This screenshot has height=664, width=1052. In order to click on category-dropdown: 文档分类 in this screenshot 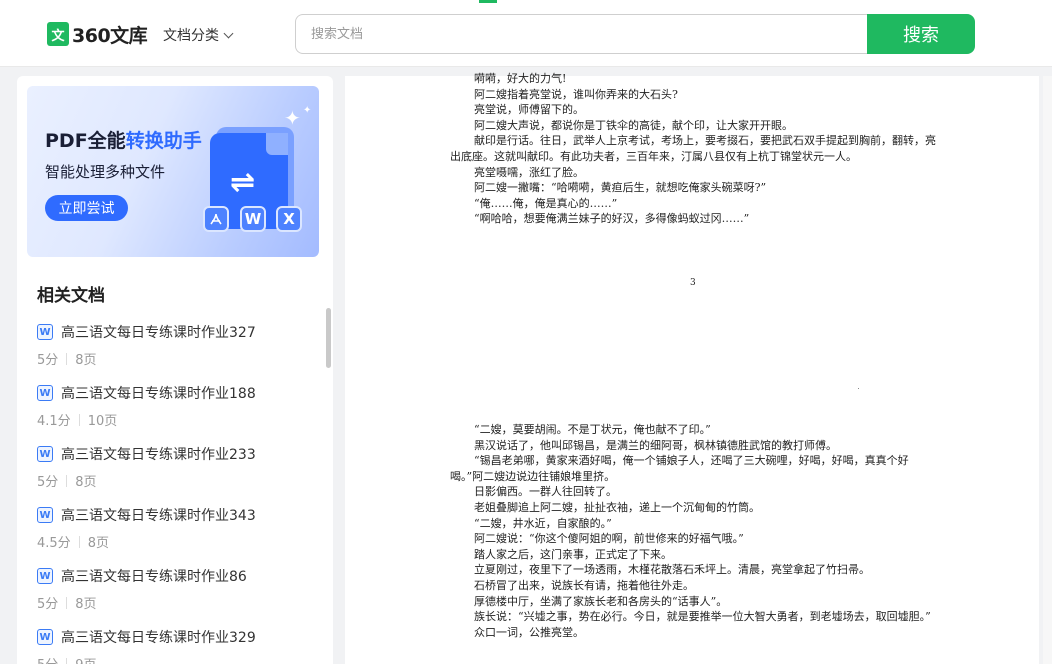, I will do `click(198, 35)`.